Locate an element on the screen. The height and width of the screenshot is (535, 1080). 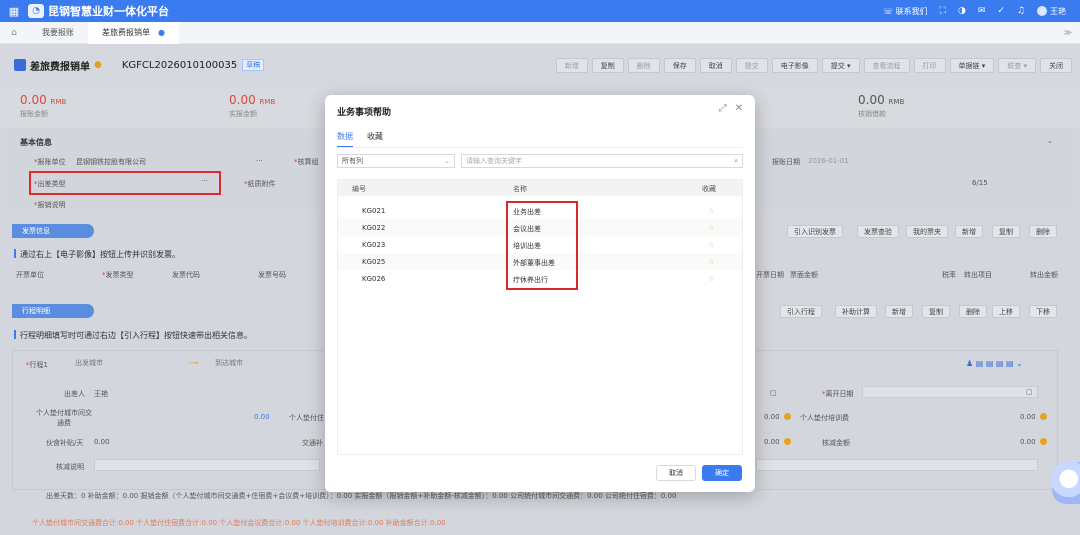
unit-value: 昆钢钢铁控股有限公司 is located at coordinates (111, 162).